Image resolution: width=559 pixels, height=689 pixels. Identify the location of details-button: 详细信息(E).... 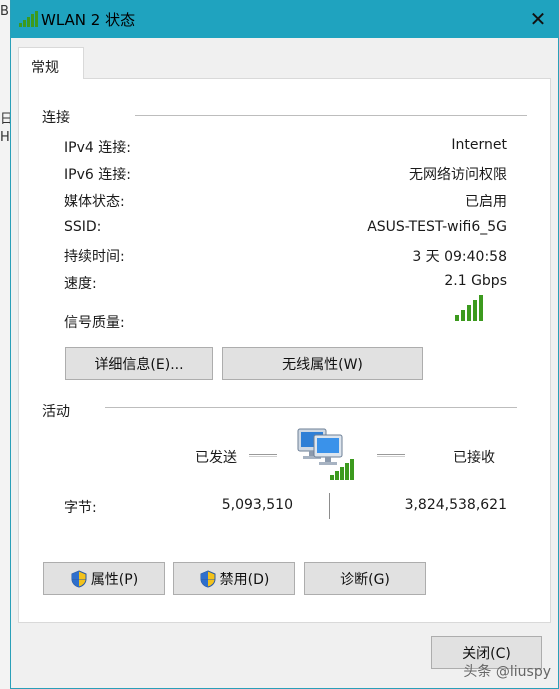
(139, 363).